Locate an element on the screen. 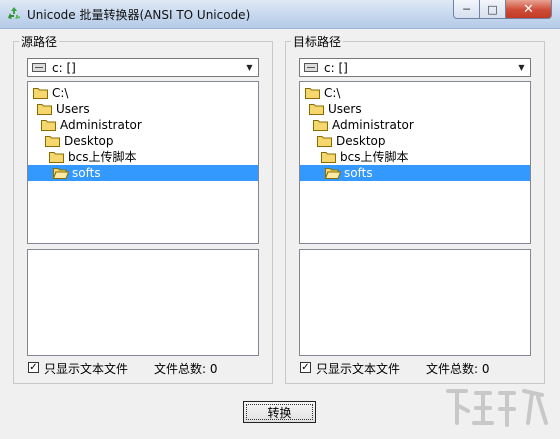  target-drive-label: c: [] is located at coordinates (336, 68).